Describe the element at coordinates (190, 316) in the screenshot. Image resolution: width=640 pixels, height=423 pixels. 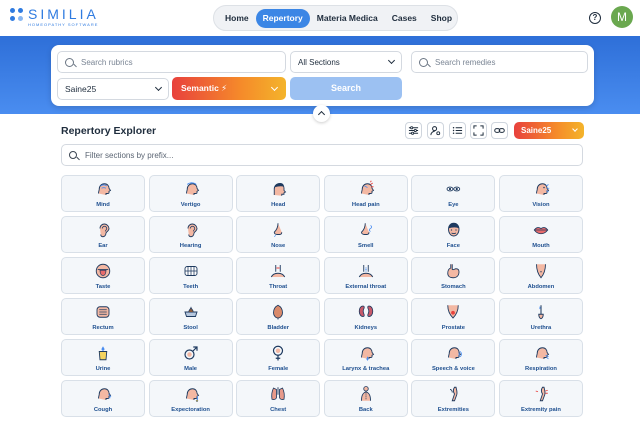
I see `section-tile-stool: Stool` at that location.